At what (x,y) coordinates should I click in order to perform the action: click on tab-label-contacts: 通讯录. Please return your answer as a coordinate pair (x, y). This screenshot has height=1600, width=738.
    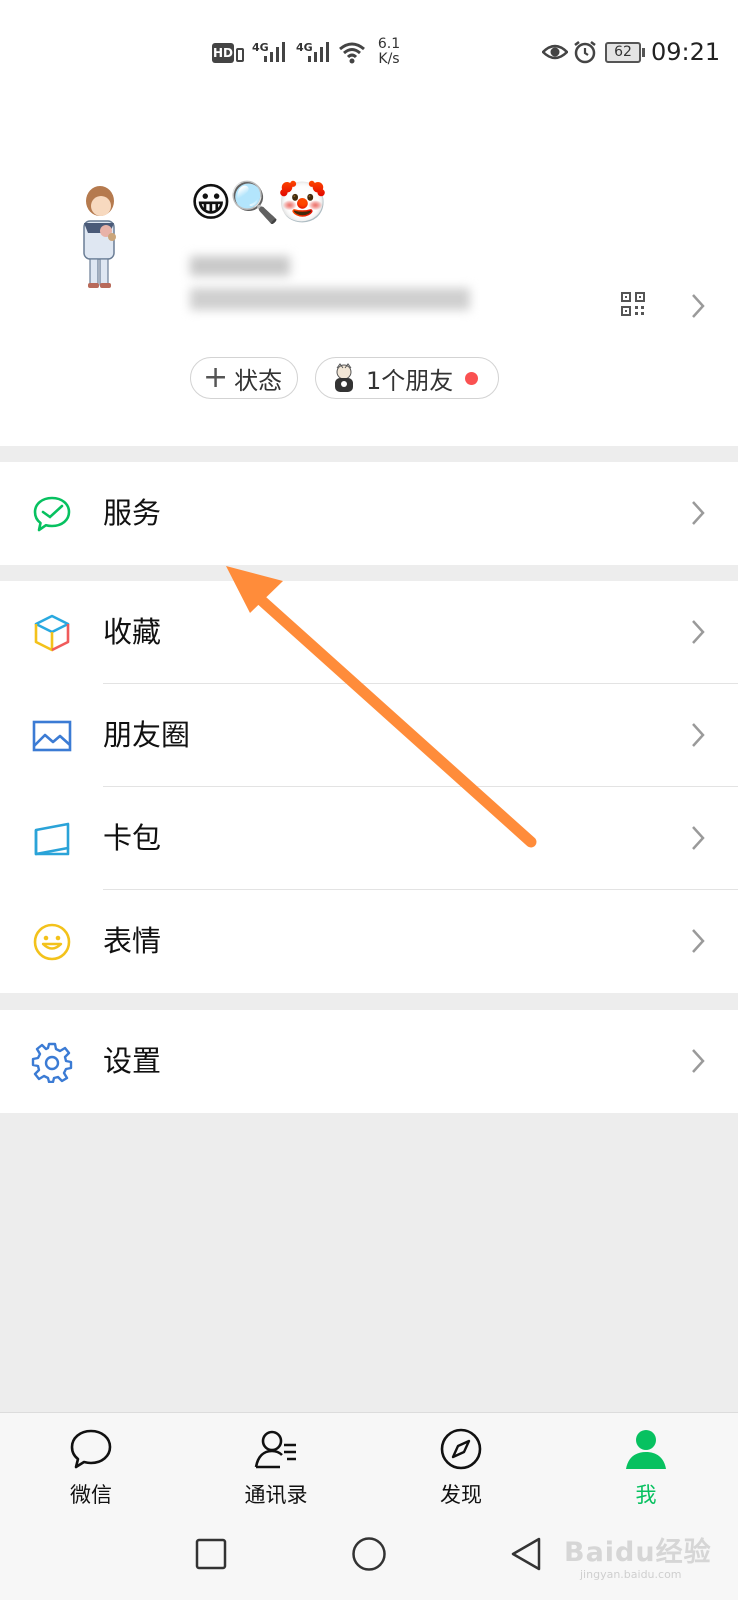
    Looking at the image, I should click on (276, 1495).